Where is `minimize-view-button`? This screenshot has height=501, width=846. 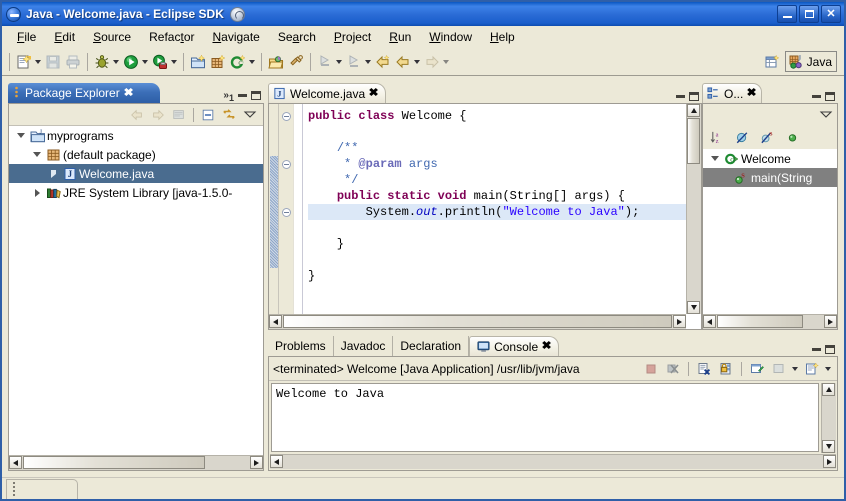 minimize-view-button is located at coordinates (816, 96).